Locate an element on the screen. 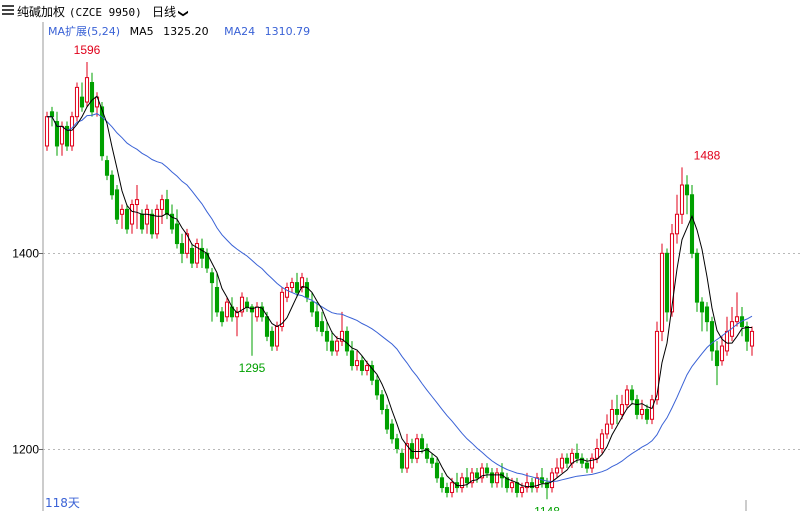  price-annotation: 1596 is located at coordinates (87, 50).